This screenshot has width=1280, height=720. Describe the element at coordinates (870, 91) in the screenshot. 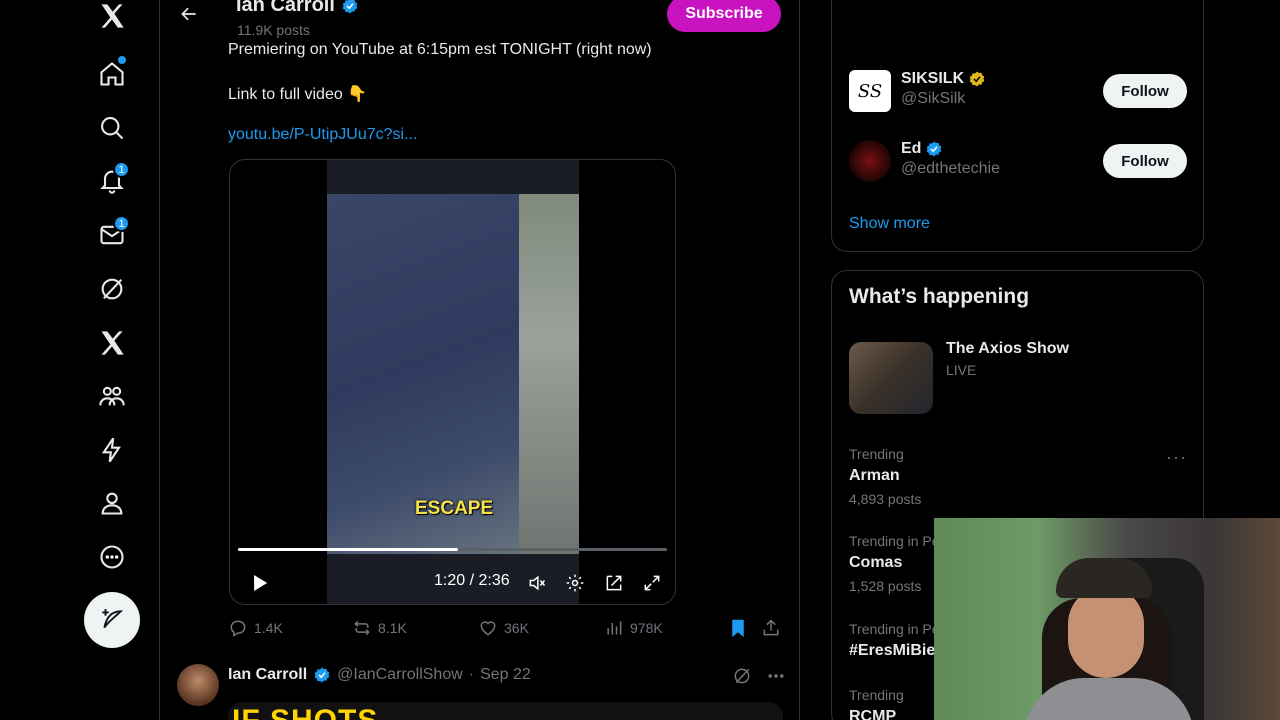

I see `siksilk-avatar: SS` at that location.